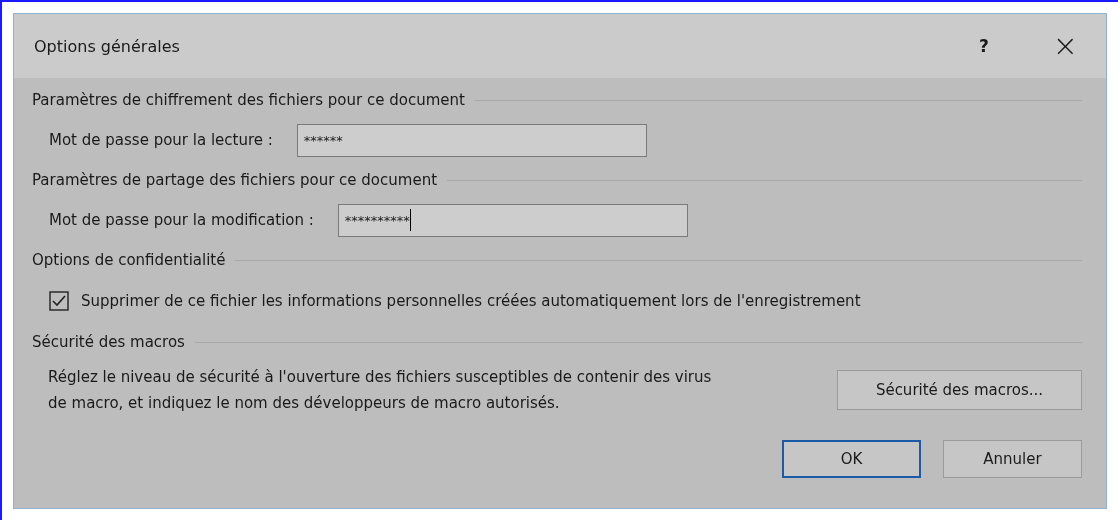 The width and height of the screenshot is (1118, 520). Describe the element at coordinates (512, 220) in the screenshot. I see `password-field: **********` at that location.